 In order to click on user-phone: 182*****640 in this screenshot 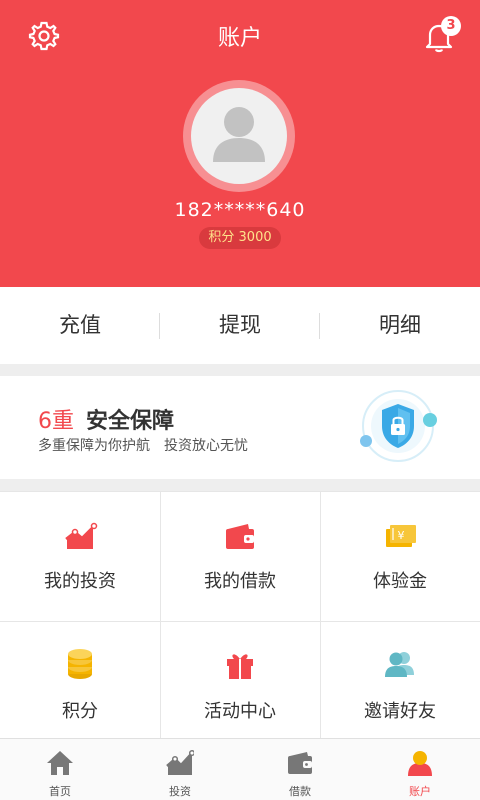, I will do `click(240, 210)`.